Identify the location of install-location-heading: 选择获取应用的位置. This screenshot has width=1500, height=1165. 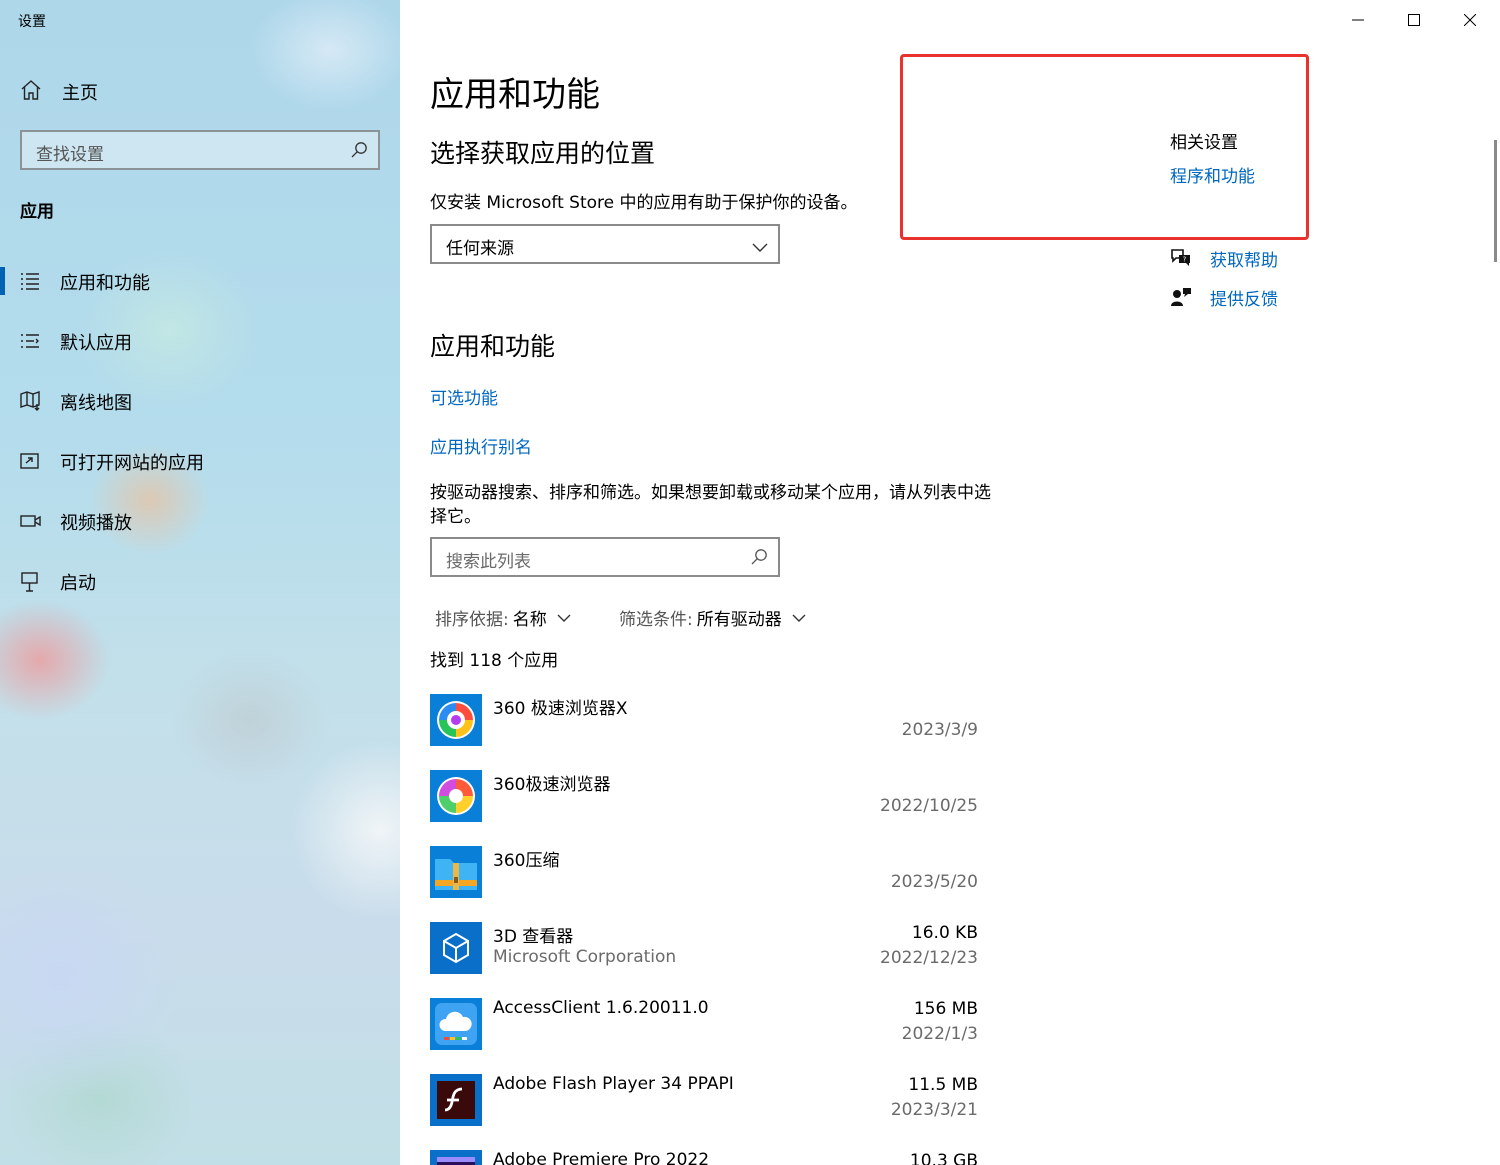
(543, 153).